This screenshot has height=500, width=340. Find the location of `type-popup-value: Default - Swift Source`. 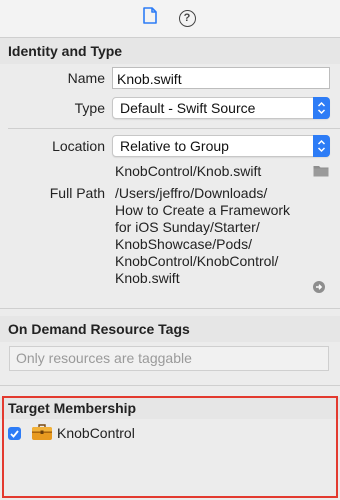

type-popup-value: Default - Swift Source is located at coordinates (188, 108).